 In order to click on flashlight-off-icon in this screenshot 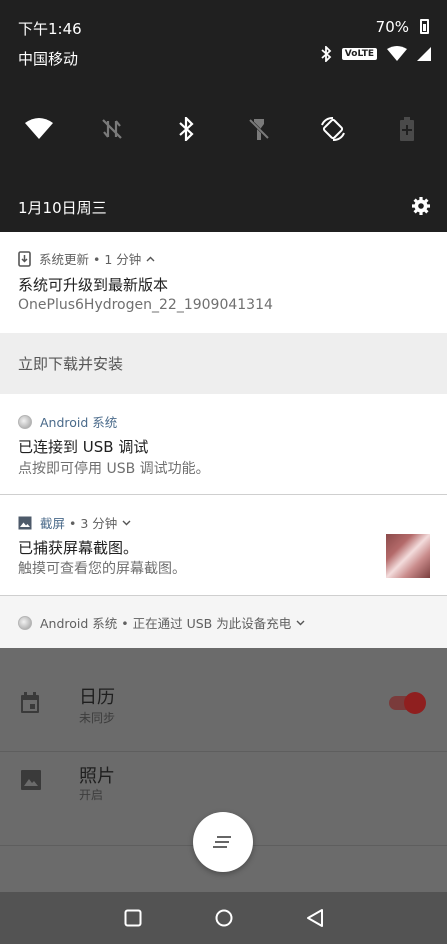, I will do `click(259, 129)`.